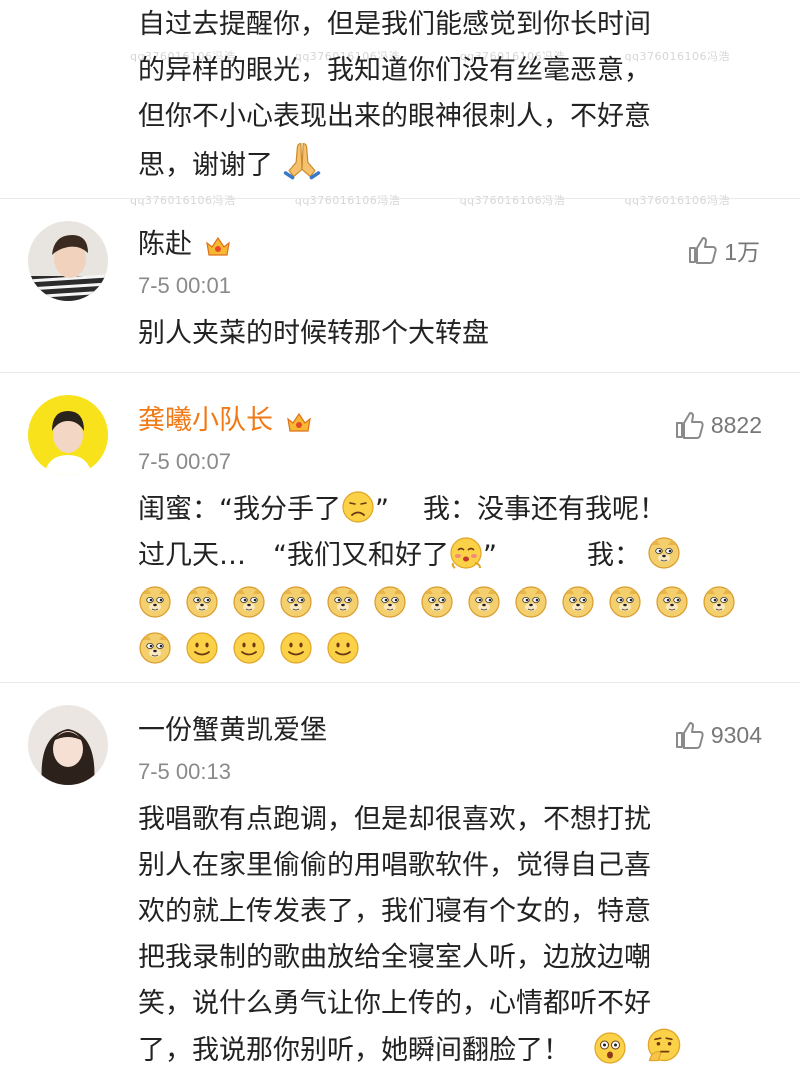  I want to click on comment-text-line: 欢的就上传发表了，我们寝有个女的，特意, so click(394, 911).